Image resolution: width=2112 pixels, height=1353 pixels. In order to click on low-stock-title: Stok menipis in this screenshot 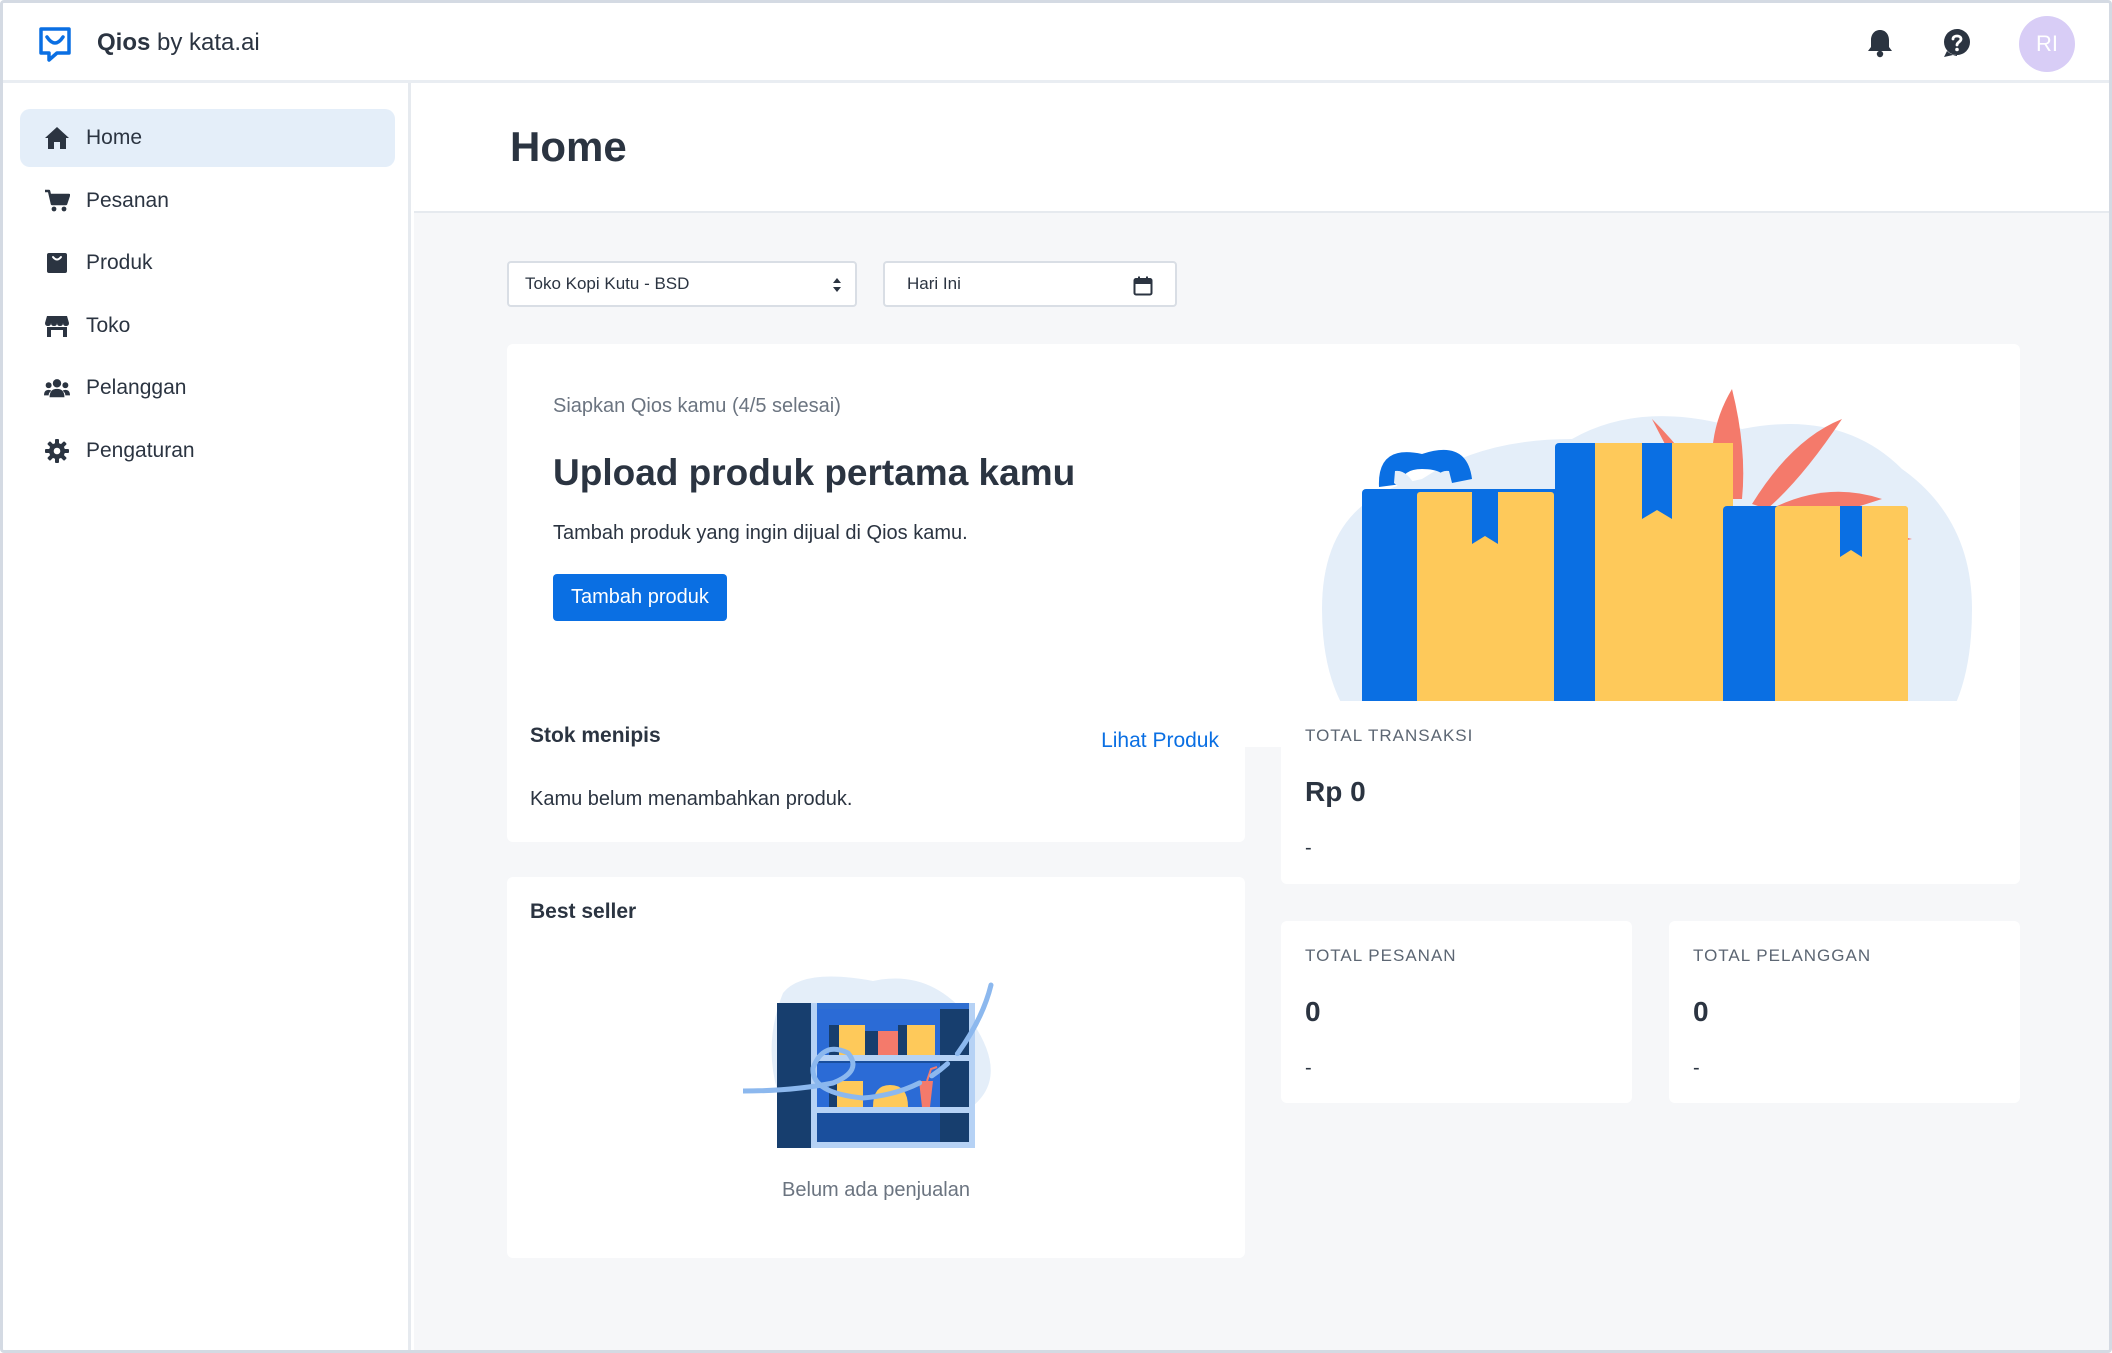, I will do `click(595, 735)`.